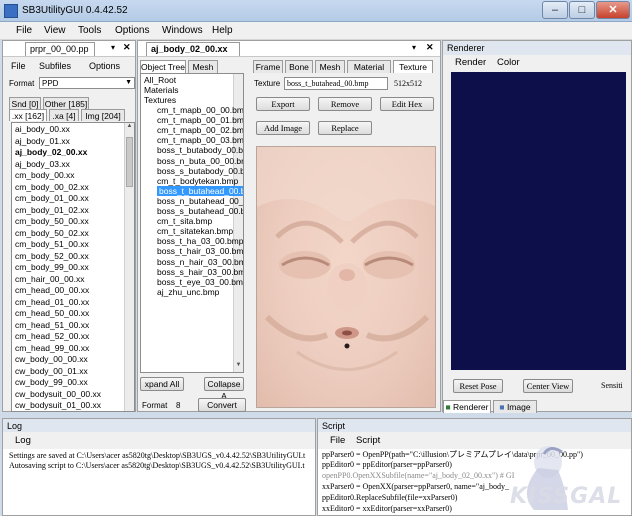  What do you see at coordinates (467, 406) in the screenshot?
I see `tab-renderer: ■ Renderer` at bounding box center [467, 406].